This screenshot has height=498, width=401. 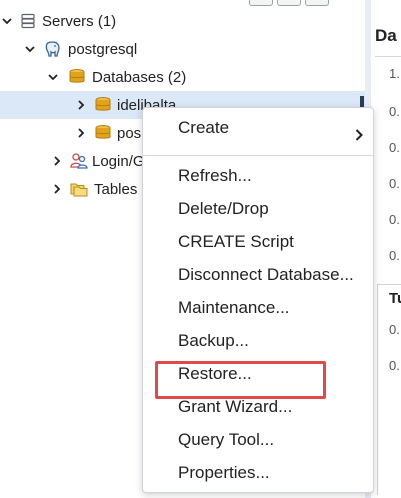 What do you see at coordinates (116, 189) in the screenshot?
I see `tablespaces-label: Tables` at bounding box center [116, 189].